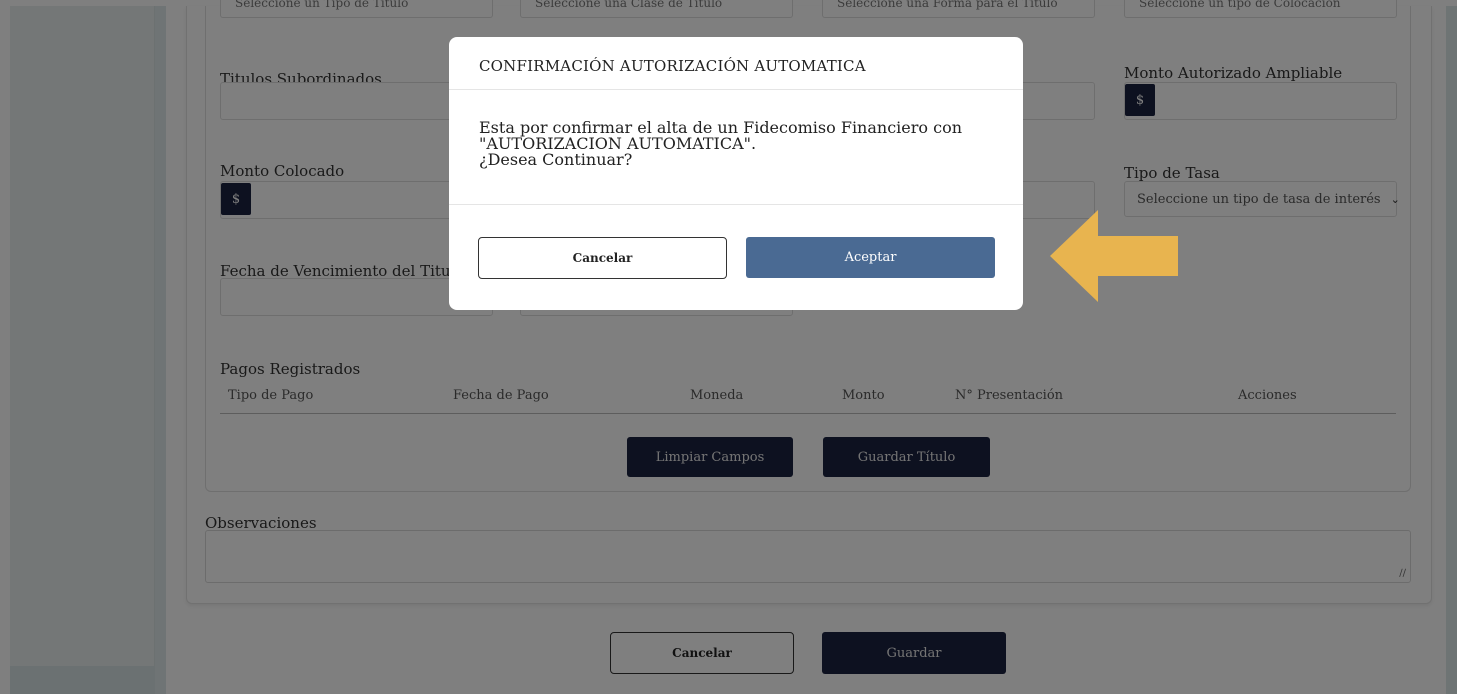  What do you see at coordinates (556, 159) in the screenshot?
I see `dialog-message-line: ¿Desea Continuar?` at bounding box center [556, 159].